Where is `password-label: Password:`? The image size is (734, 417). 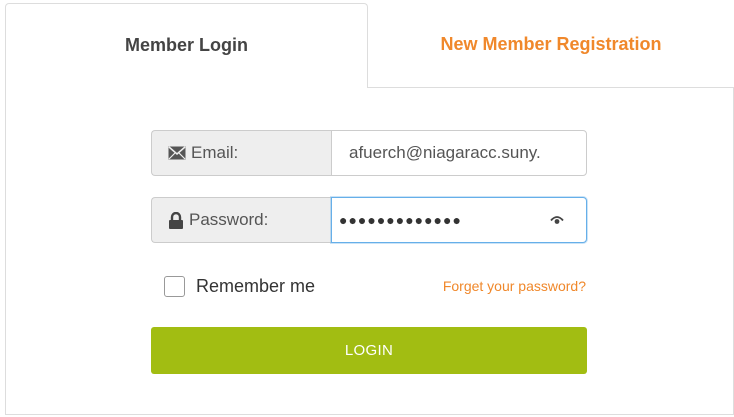
password-label: Password: is located at coordinates (229, 219).